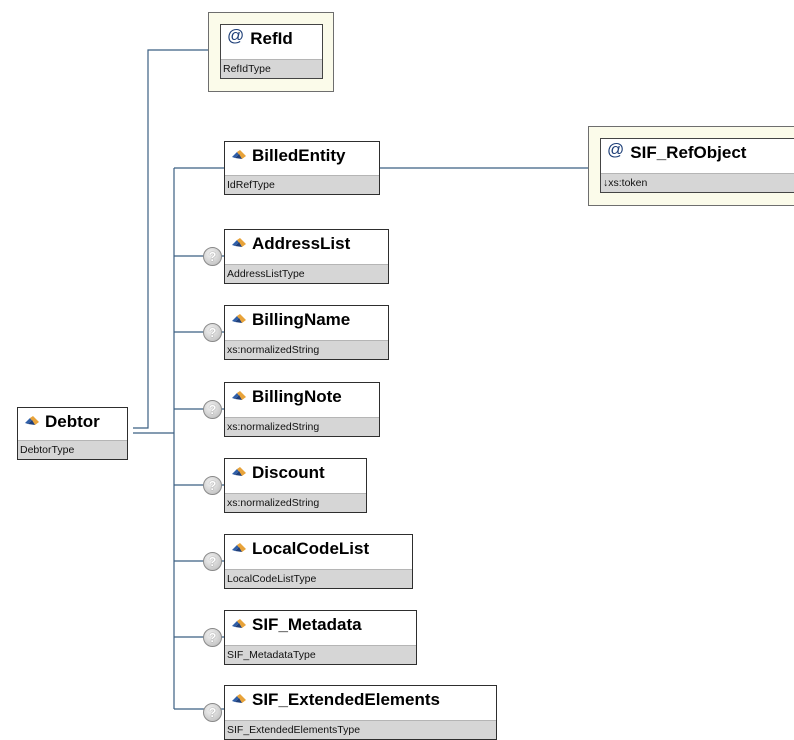  I want to click on node-sif-extendedelements-type: SIF_ExtendedElementsType, so click(360, 729).